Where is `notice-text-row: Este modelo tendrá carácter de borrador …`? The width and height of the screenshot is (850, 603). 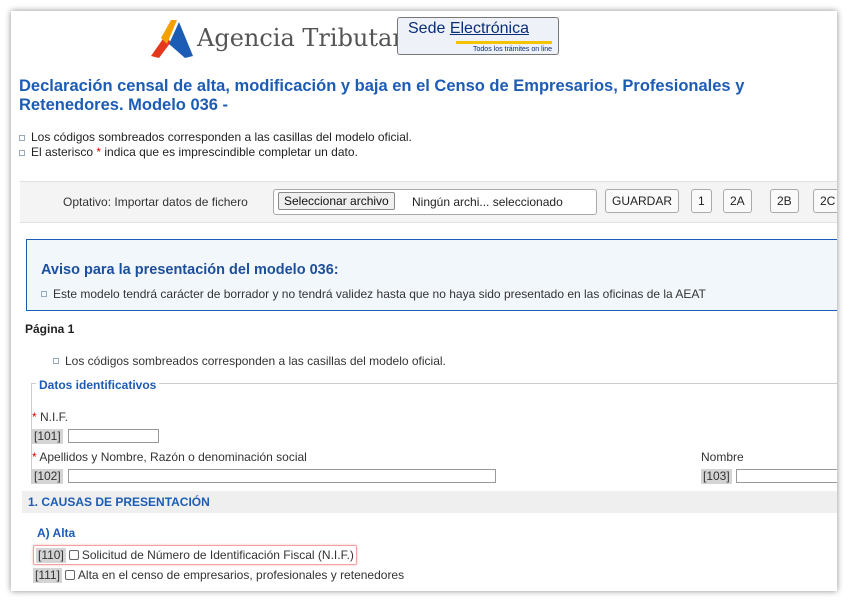
notice-text-row: Este modelo tendrá carácter de borrador … is located at coordinates (373, 294).